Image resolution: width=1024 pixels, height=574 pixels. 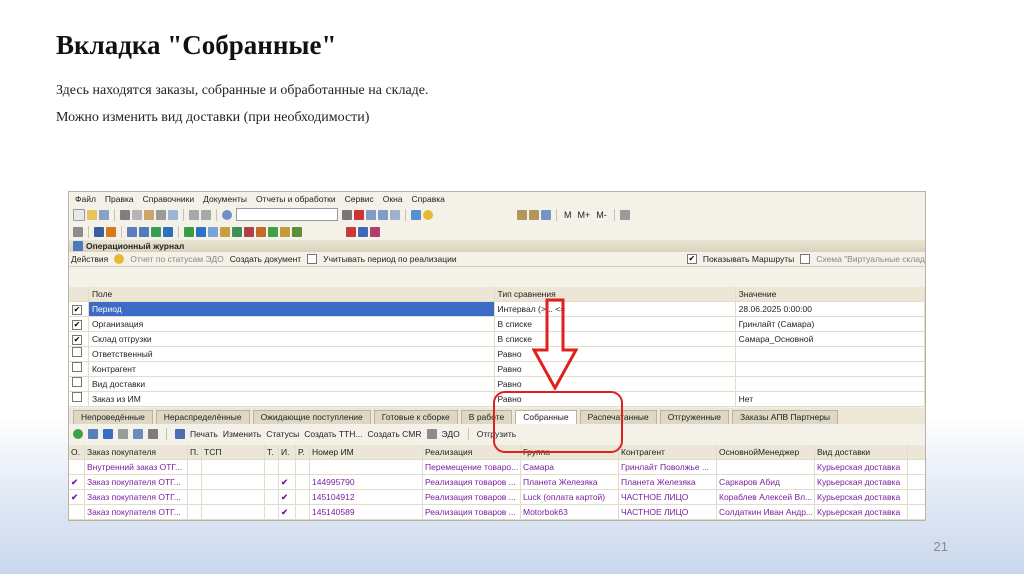 I want to click on memory-minus-button: M-, so click(x=601, y=215).